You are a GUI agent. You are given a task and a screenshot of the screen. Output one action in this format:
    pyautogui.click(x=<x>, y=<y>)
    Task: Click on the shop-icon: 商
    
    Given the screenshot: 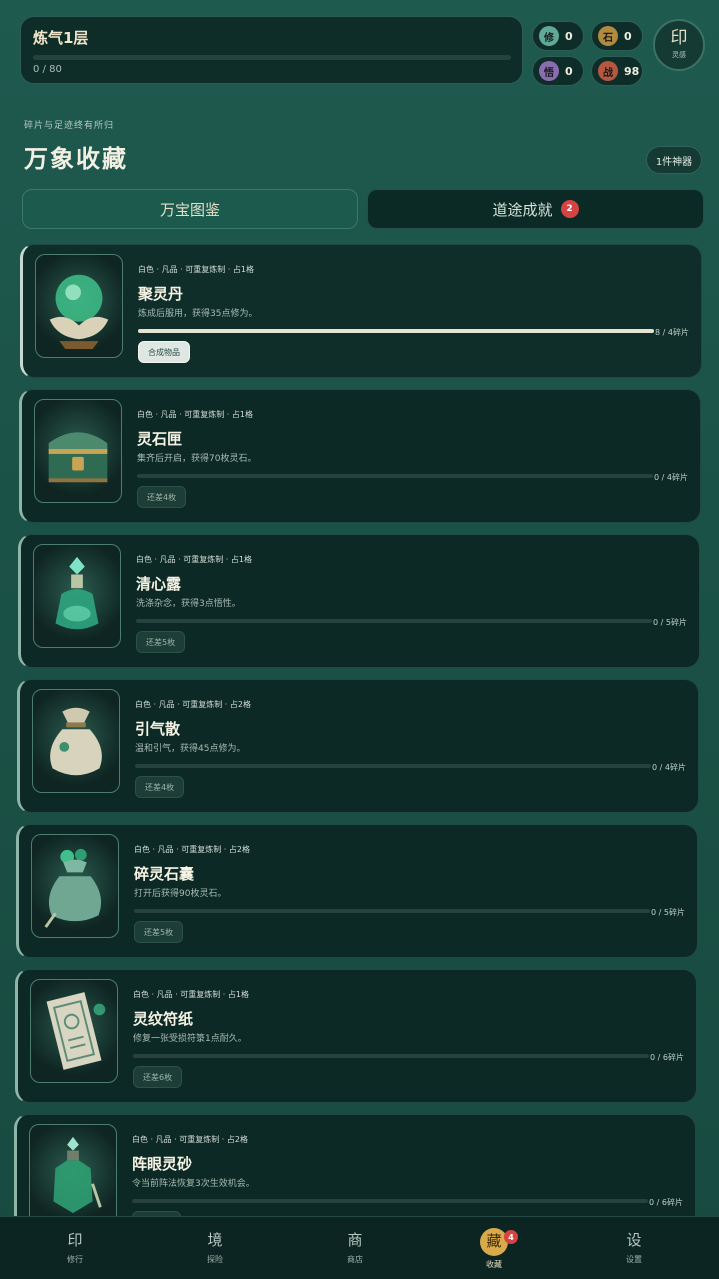 What is the action you would take?
    pyautogui.click(x=355, y=1239)
    